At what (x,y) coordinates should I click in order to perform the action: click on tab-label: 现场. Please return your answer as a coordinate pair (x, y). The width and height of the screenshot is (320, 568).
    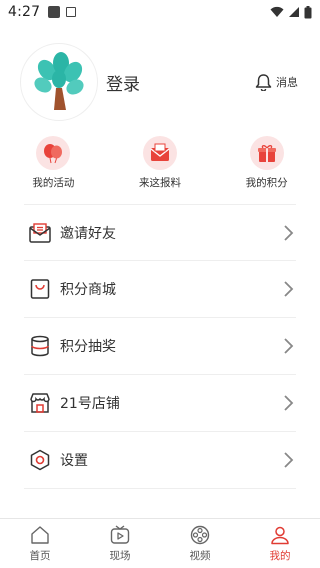
    Looking at the image, I should click on (120, 555).